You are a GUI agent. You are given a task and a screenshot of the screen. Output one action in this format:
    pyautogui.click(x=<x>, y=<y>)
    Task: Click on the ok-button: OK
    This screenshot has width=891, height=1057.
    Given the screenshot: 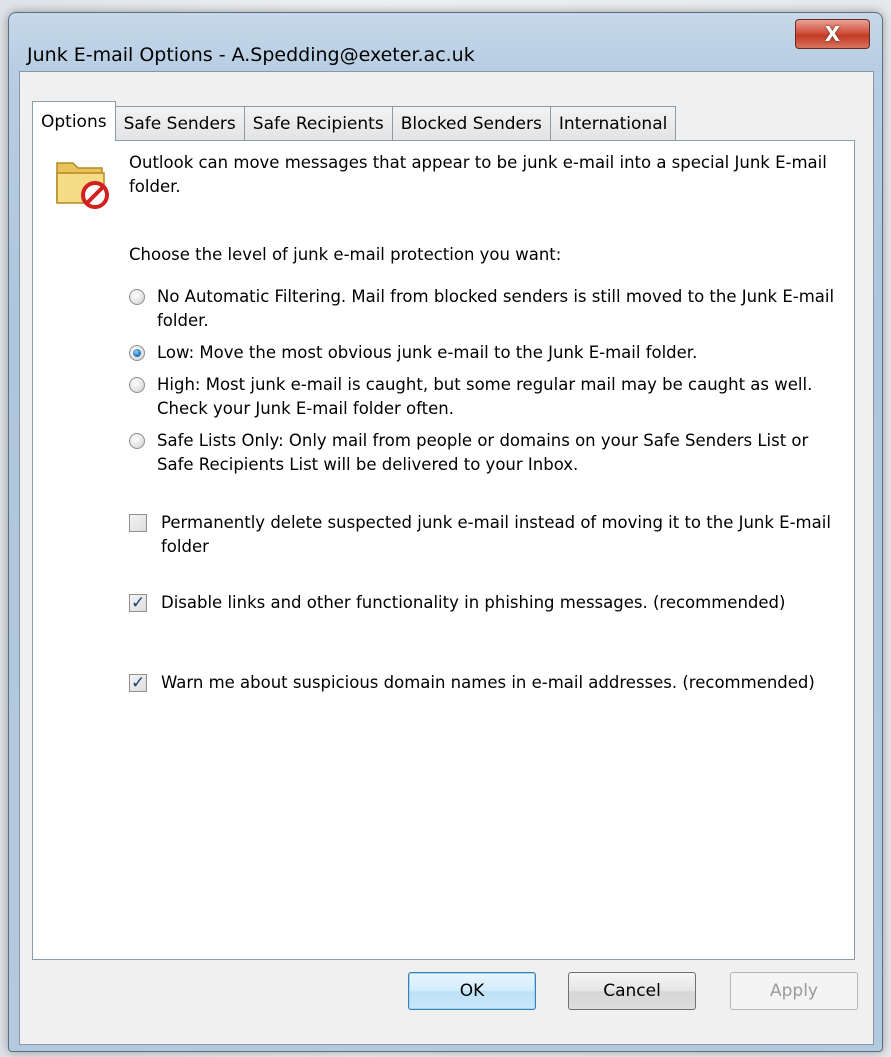 What is the action you would take?
    pyautogui.click(x=472, y=991)
    